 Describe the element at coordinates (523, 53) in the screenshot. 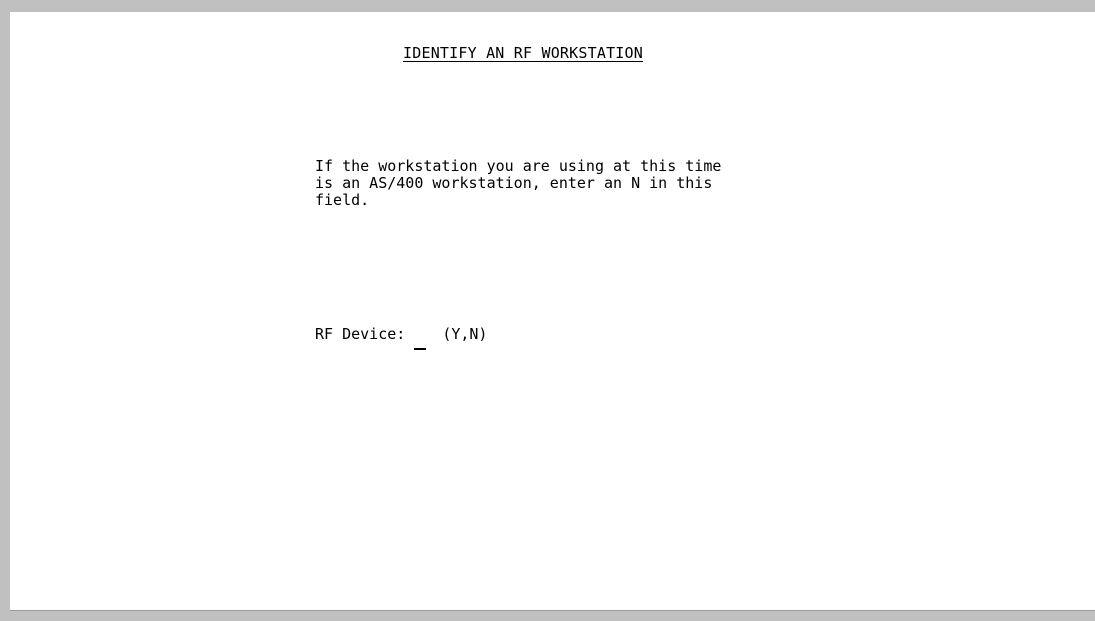

I see `page-title: IDENTIFY AN RF WORKSTATION` at that location.